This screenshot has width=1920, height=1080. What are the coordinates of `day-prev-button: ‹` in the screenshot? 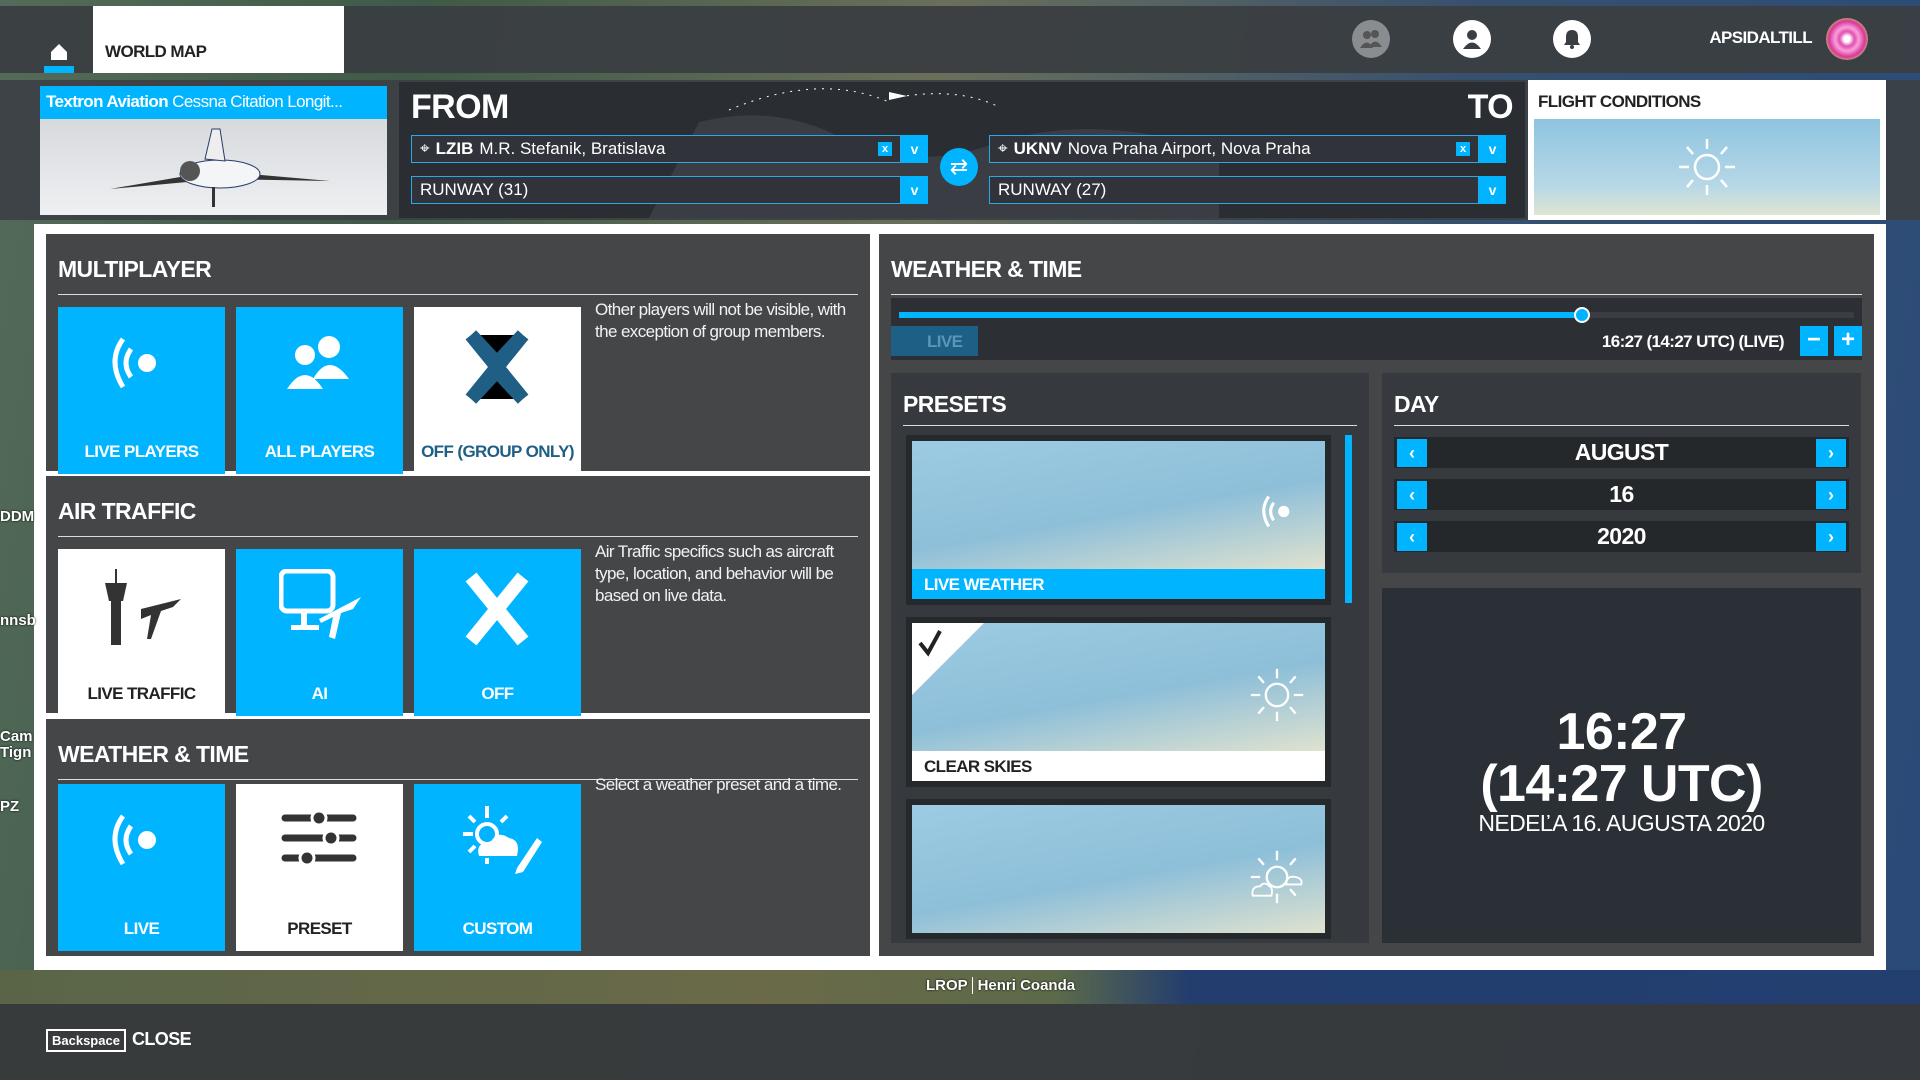 It's located at (1412, 495).